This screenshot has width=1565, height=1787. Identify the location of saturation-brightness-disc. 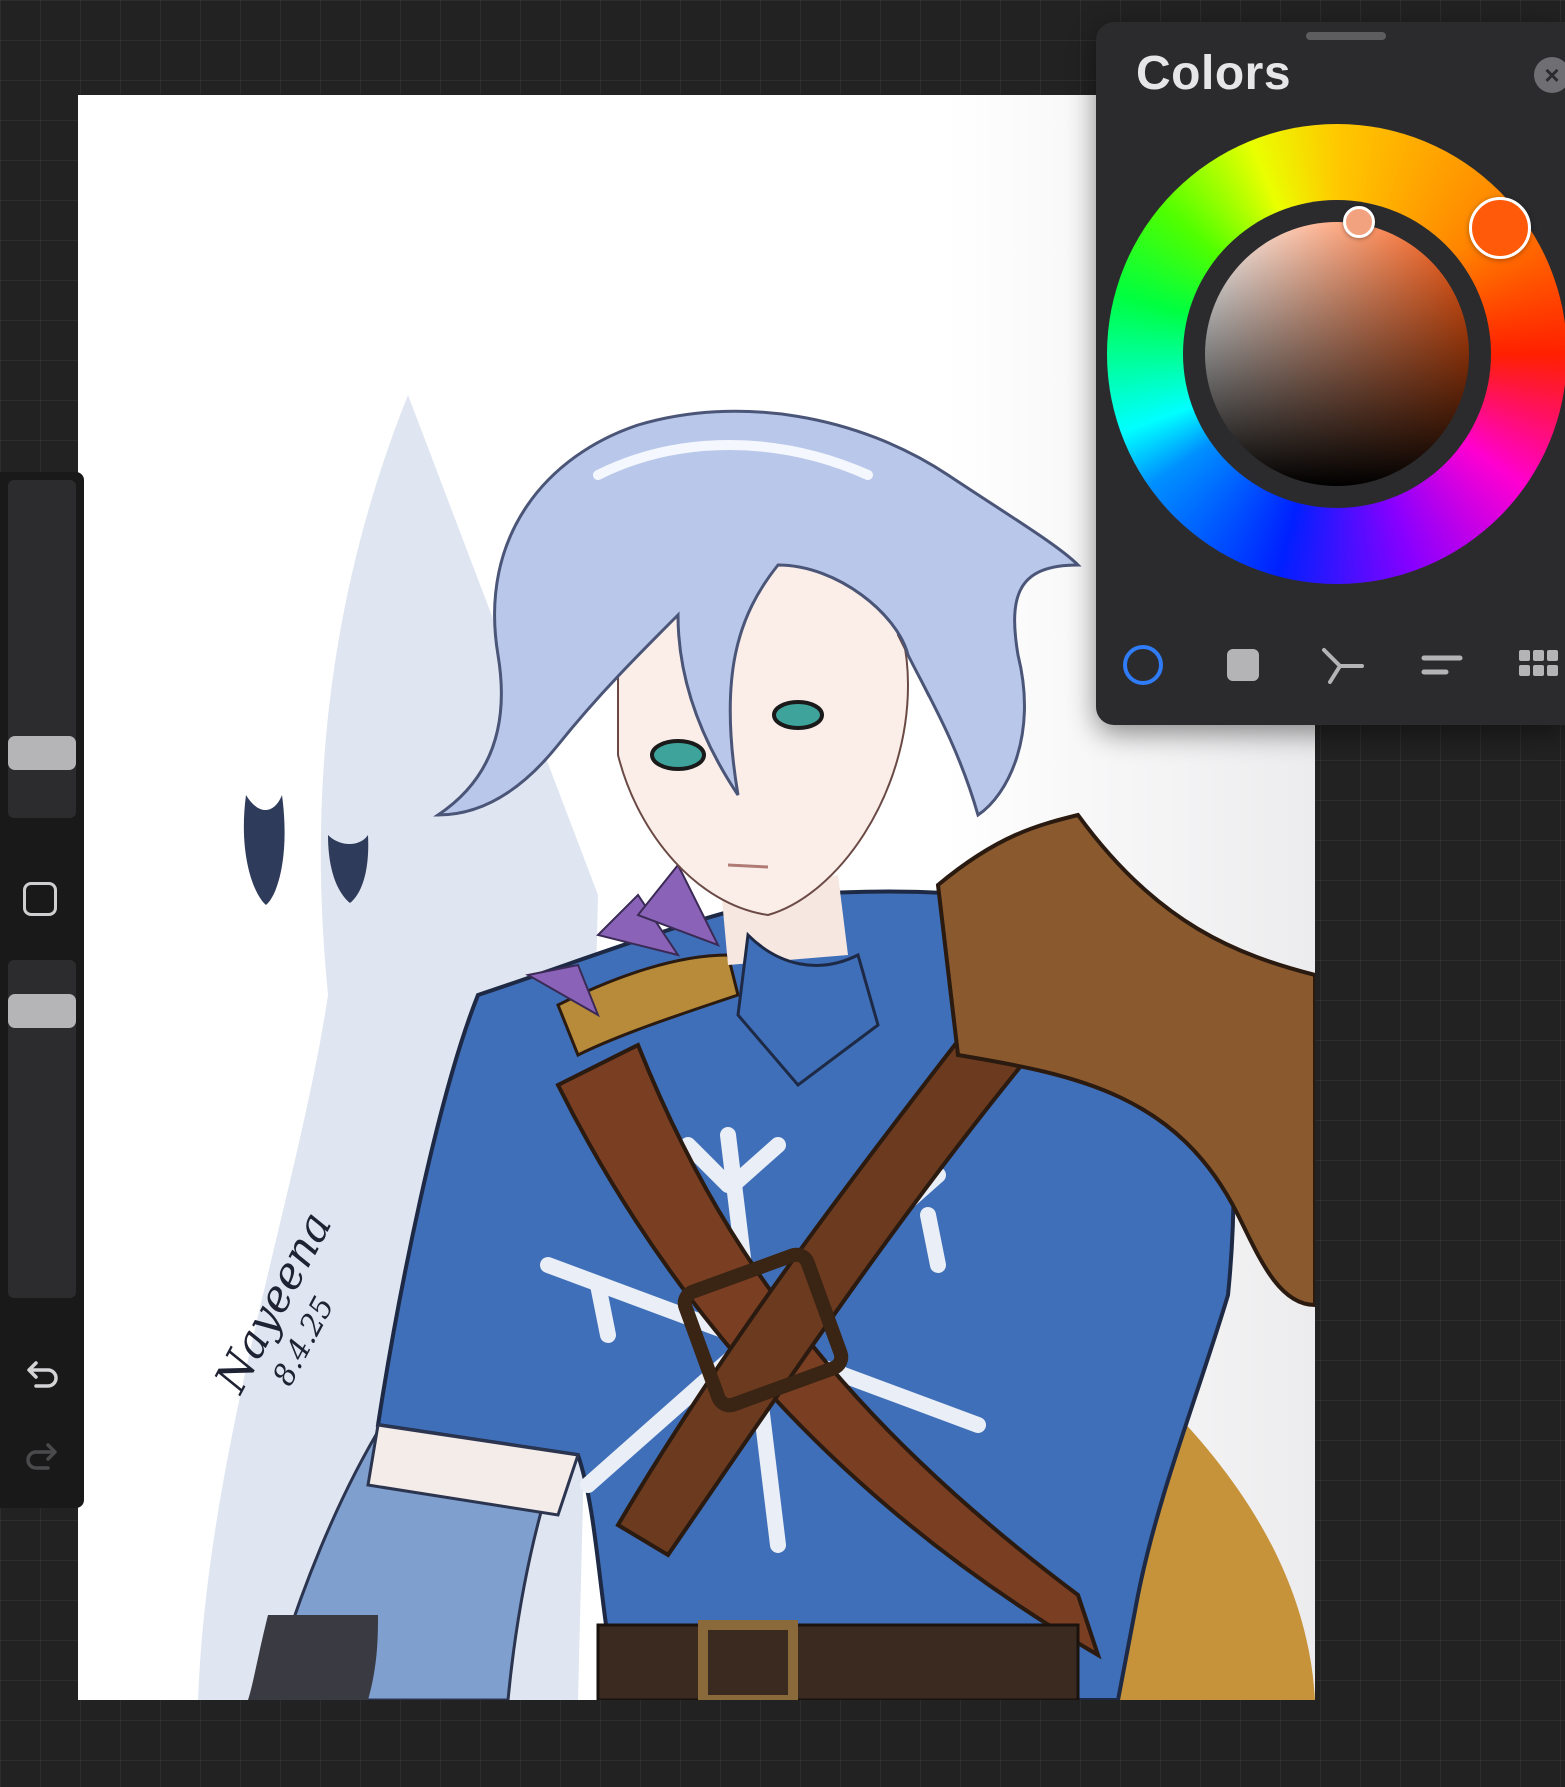
(1337, 354).